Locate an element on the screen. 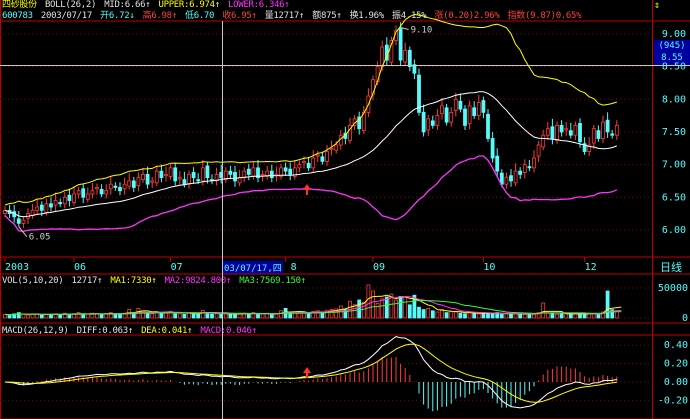  vol-ma2-line is located at coordinates (313, 305).